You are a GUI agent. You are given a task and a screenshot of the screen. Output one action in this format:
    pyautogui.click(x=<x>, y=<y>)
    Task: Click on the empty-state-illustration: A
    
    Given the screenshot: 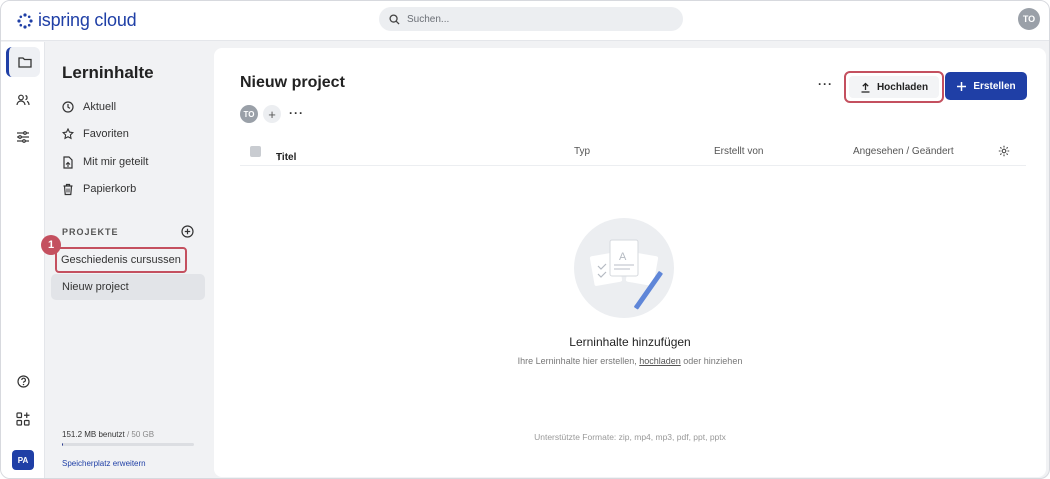 What is the action you would take?
    pyautogui.click(x=624, y=268)
    